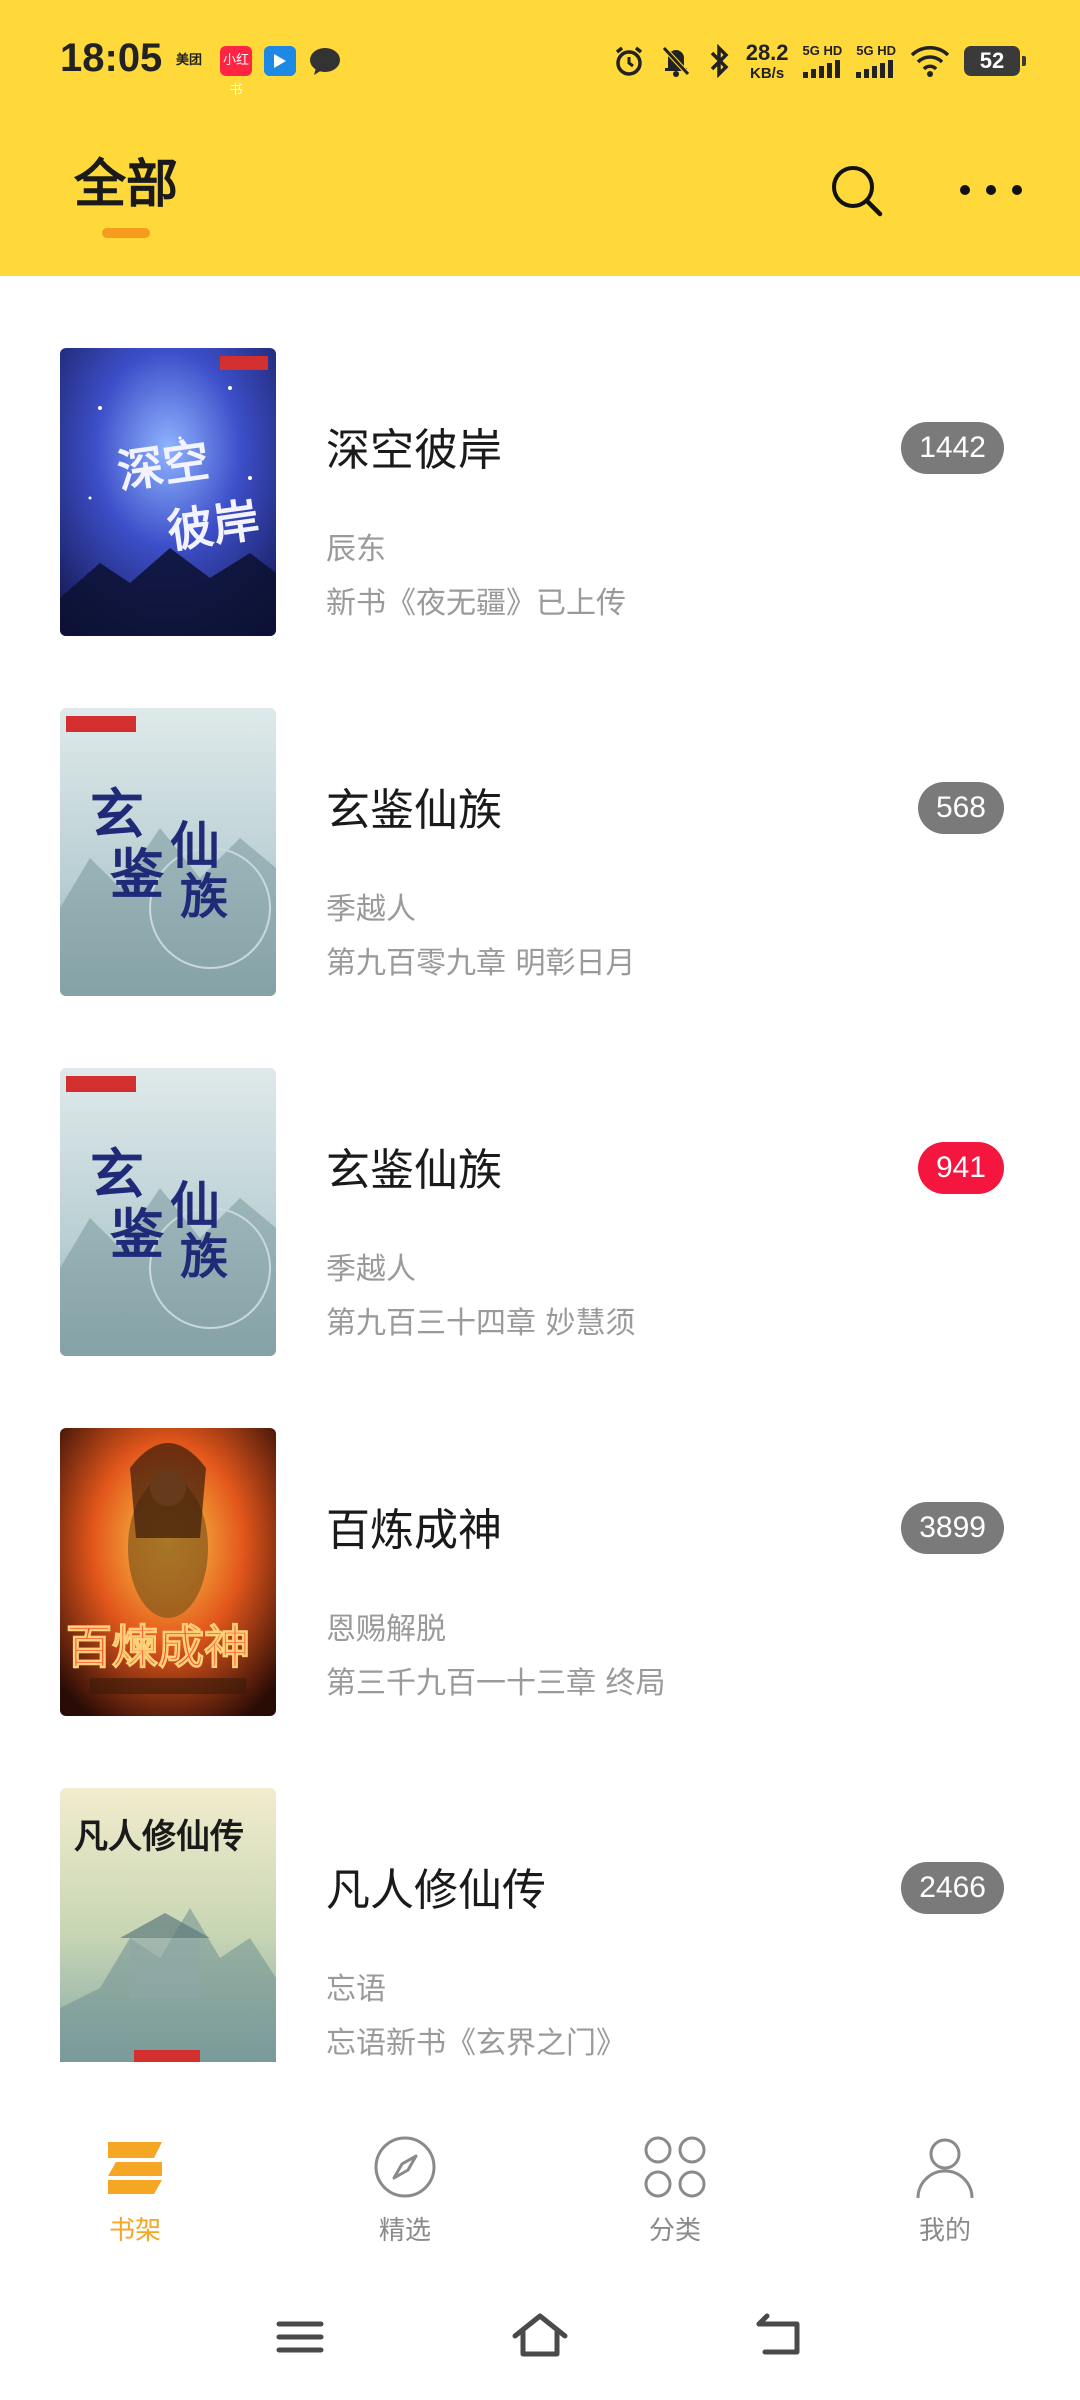  I want to click on sim1-label: 5G HD, so click(822, 50).